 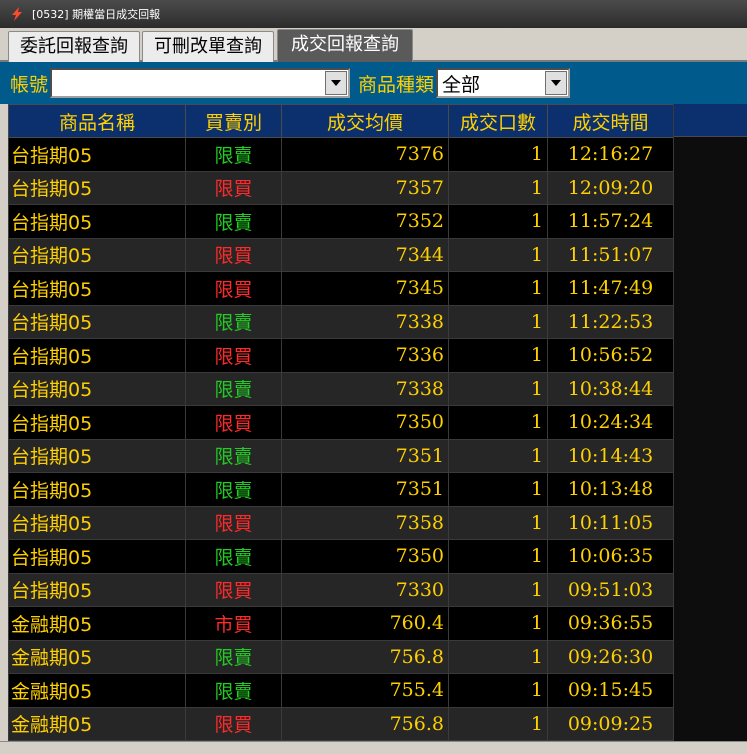 What do you see at coordinates (345, 45) in the screenshot?
I see `tab-fill-report: 成交回報查詢` at bounding box center [345, 45].